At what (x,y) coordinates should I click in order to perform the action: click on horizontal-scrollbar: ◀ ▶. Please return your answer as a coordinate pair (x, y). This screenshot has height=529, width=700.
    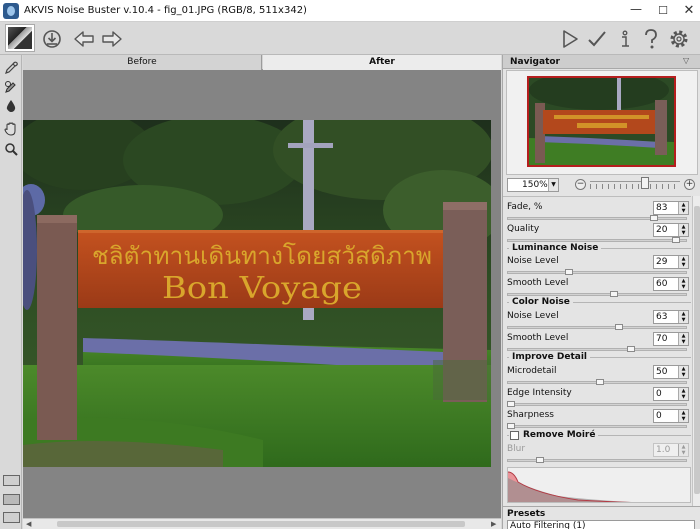
    Looking at the image, I should click on (262, 523).